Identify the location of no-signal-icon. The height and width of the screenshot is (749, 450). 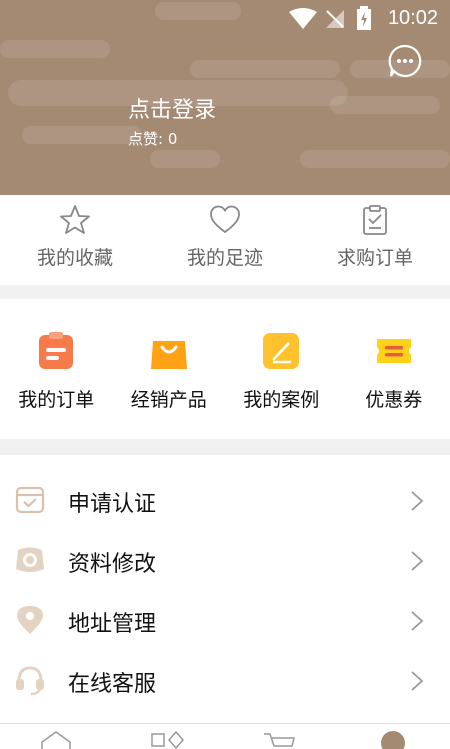
(335, 19).